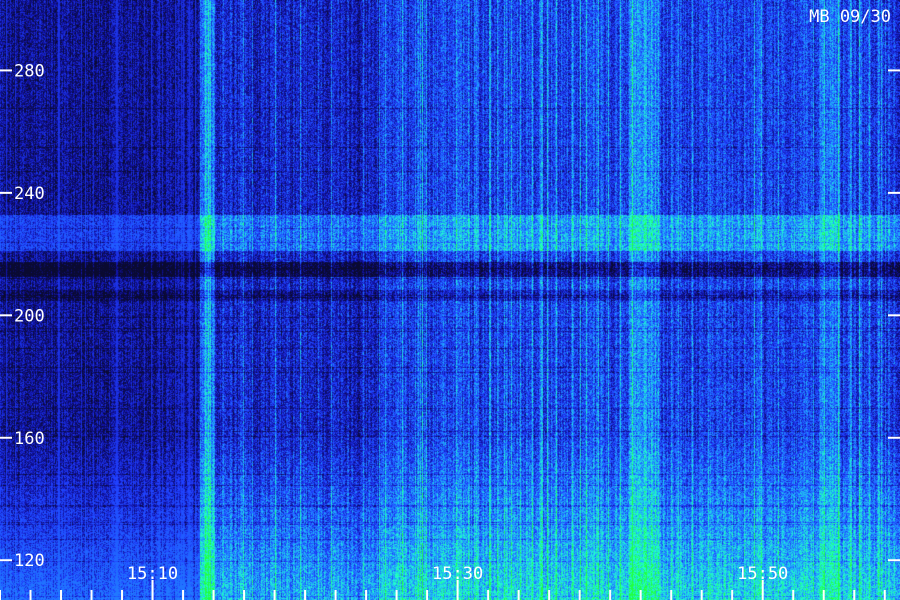 Image resolution: width=900 pixels, height=600 pixels. I want to click on chart-title: MB 09/30, so click(850, 17).